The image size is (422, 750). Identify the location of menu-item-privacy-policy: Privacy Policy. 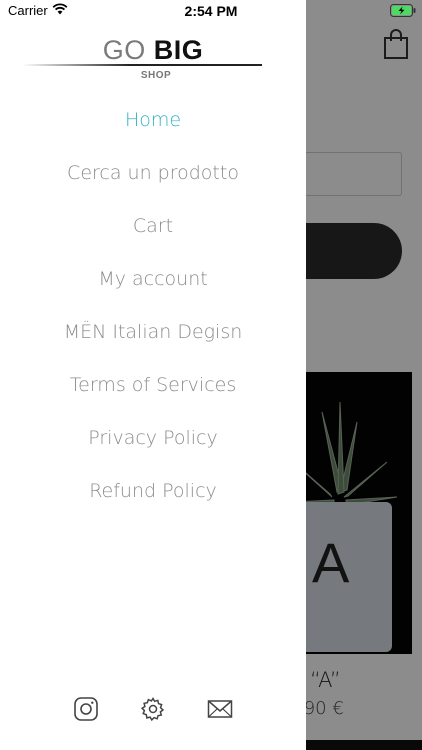
(153, 450).